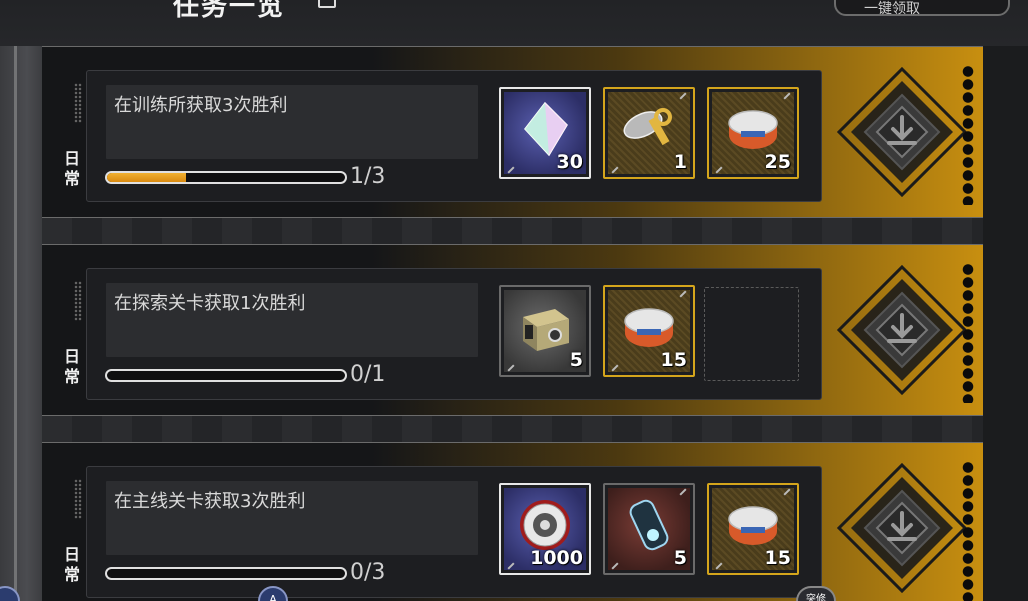  I want to click on info-icon, so click(327, 4).